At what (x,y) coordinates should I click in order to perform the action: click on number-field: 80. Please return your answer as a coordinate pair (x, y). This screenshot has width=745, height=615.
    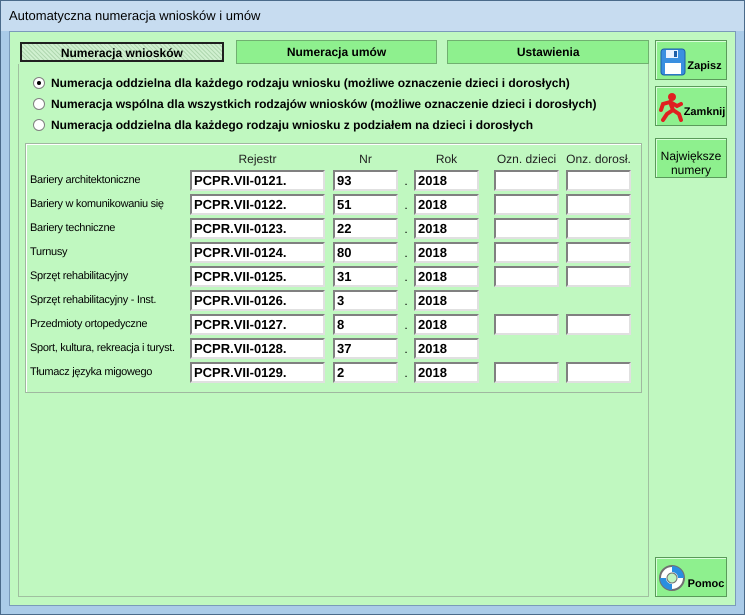
    Looking at the image, I should click on (365, 252).